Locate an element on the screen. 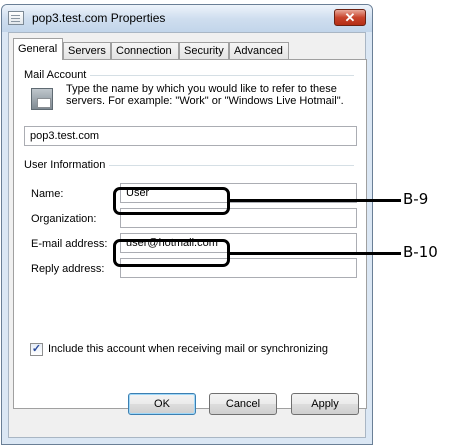 Image resolution: width=458 pixels, height=448 pixels. email-field-highlight is located at coordinates (171, 253).